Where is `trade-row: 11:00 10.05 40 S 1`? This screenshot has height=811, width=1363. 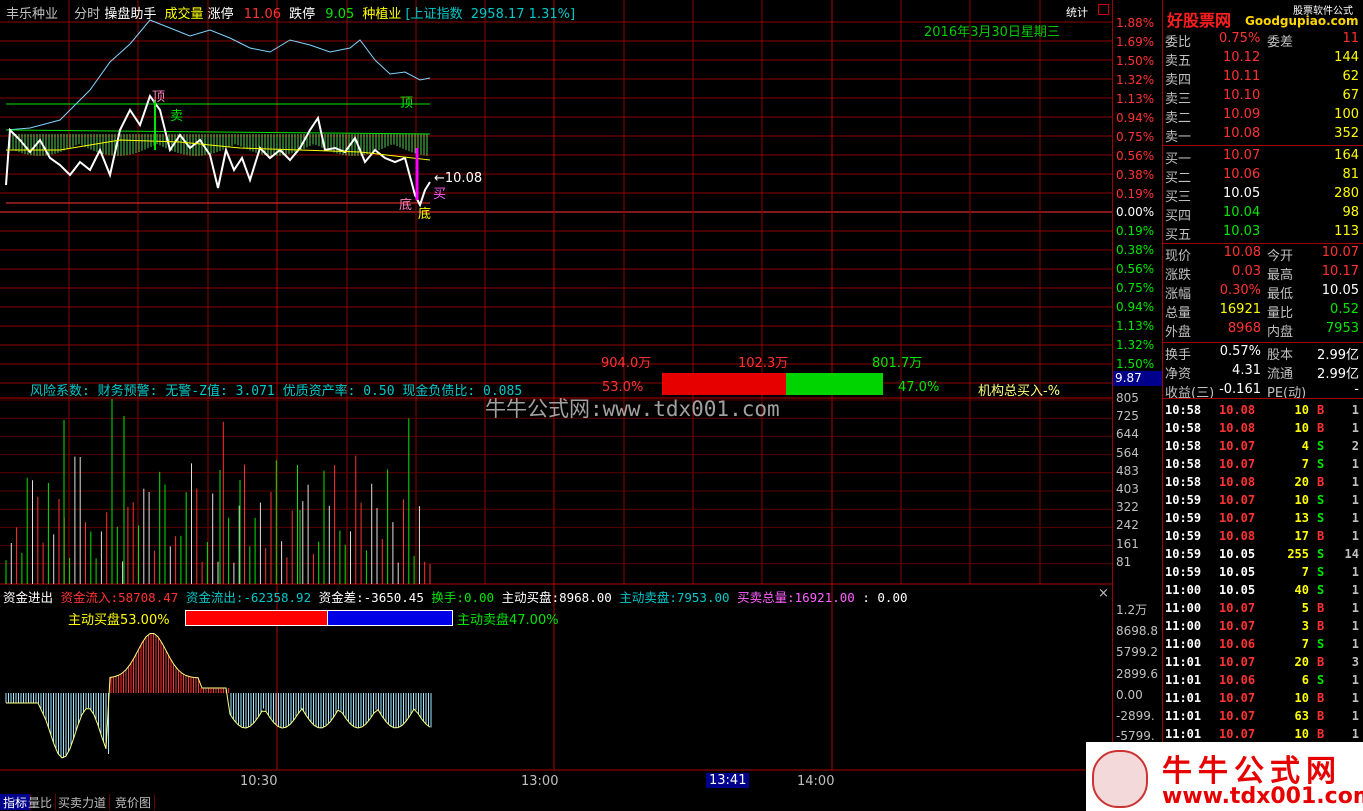 trade-row: 11:00 10.05 40 S 1 is located at coordinates (1263, 592).